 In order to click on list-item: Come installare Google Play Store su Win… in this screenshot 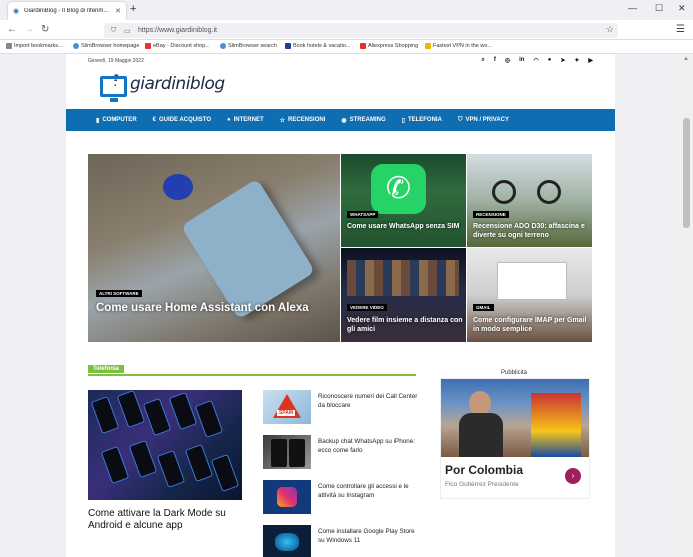, I will do `click(339, 541)`.